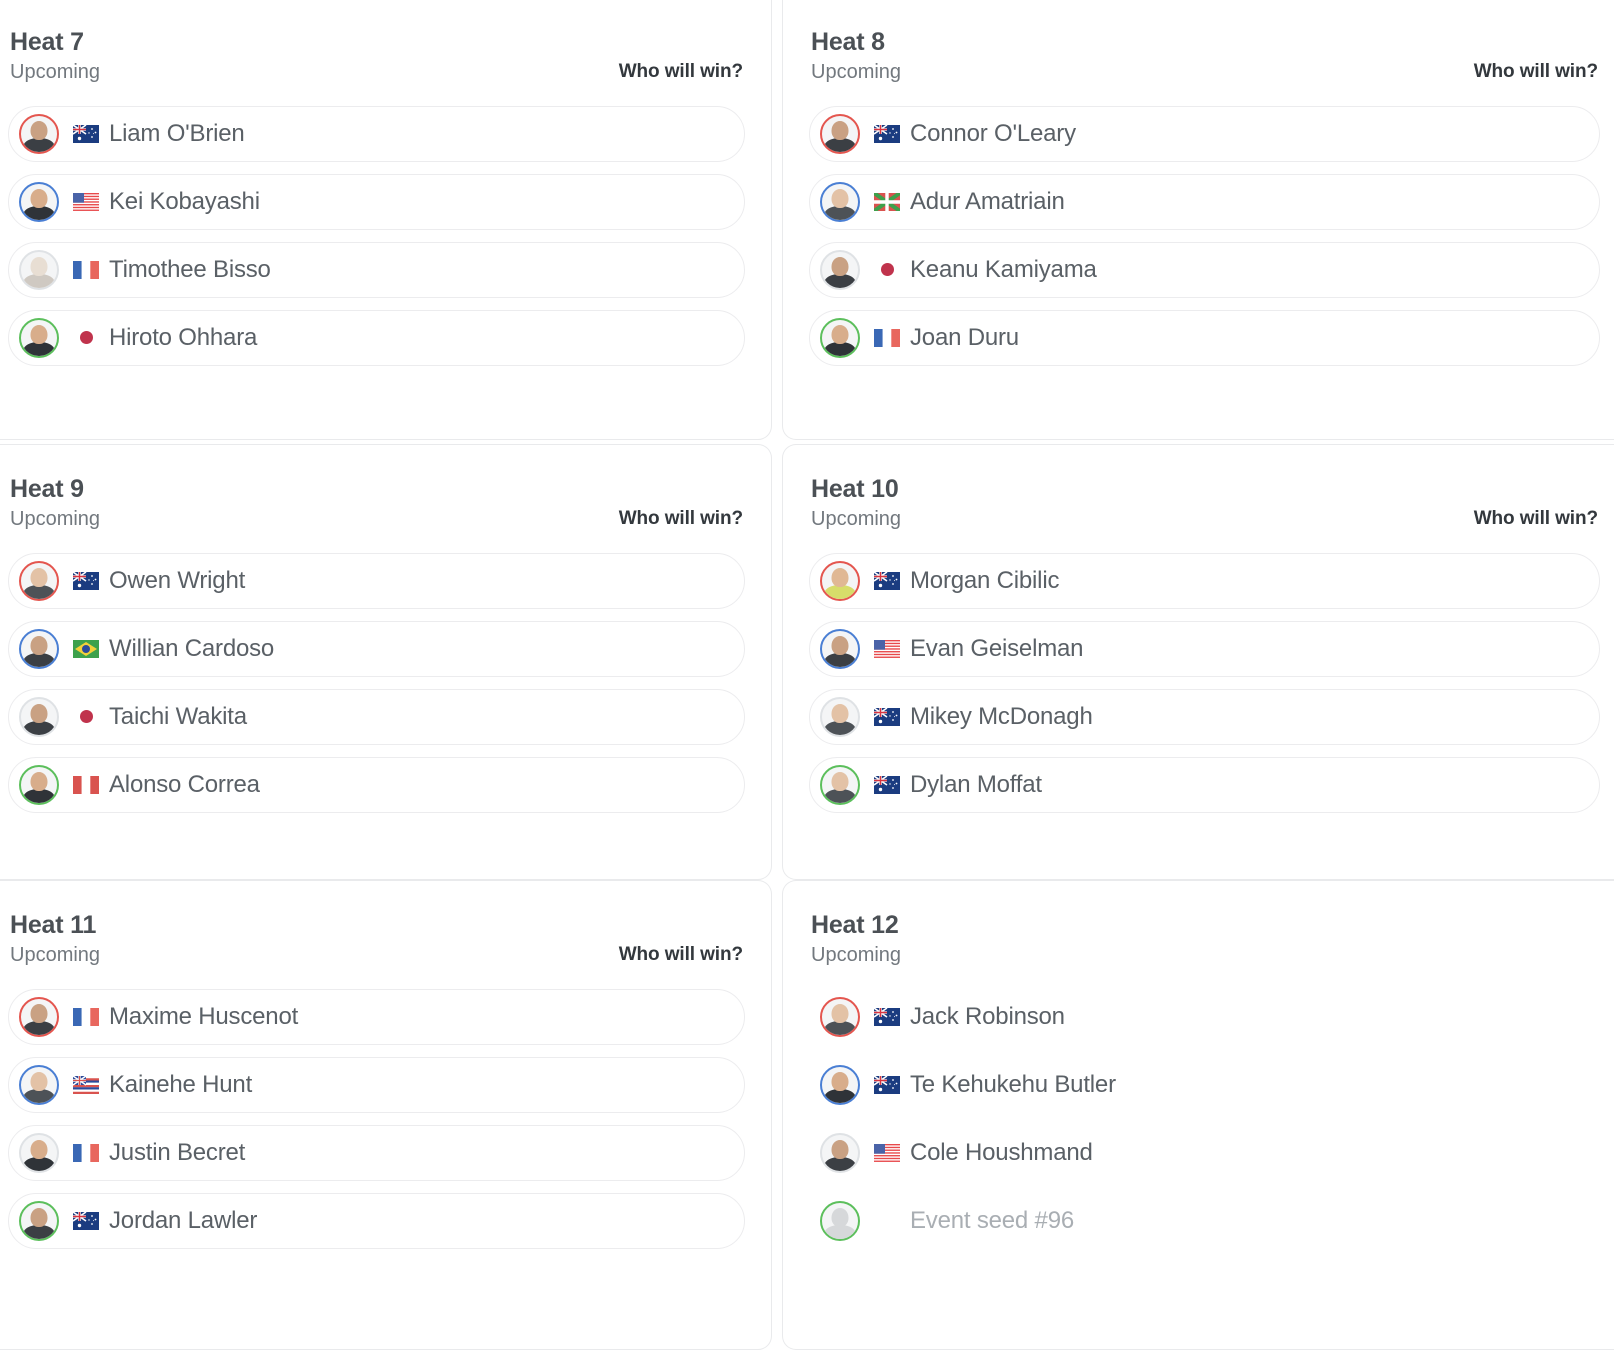 The width and height of the screenshot is (1614, 1350). What do you see at coordinates (47, 489) in the screenshot?
I see `heat-title: Heat 9` at bounding box center [47, 489].